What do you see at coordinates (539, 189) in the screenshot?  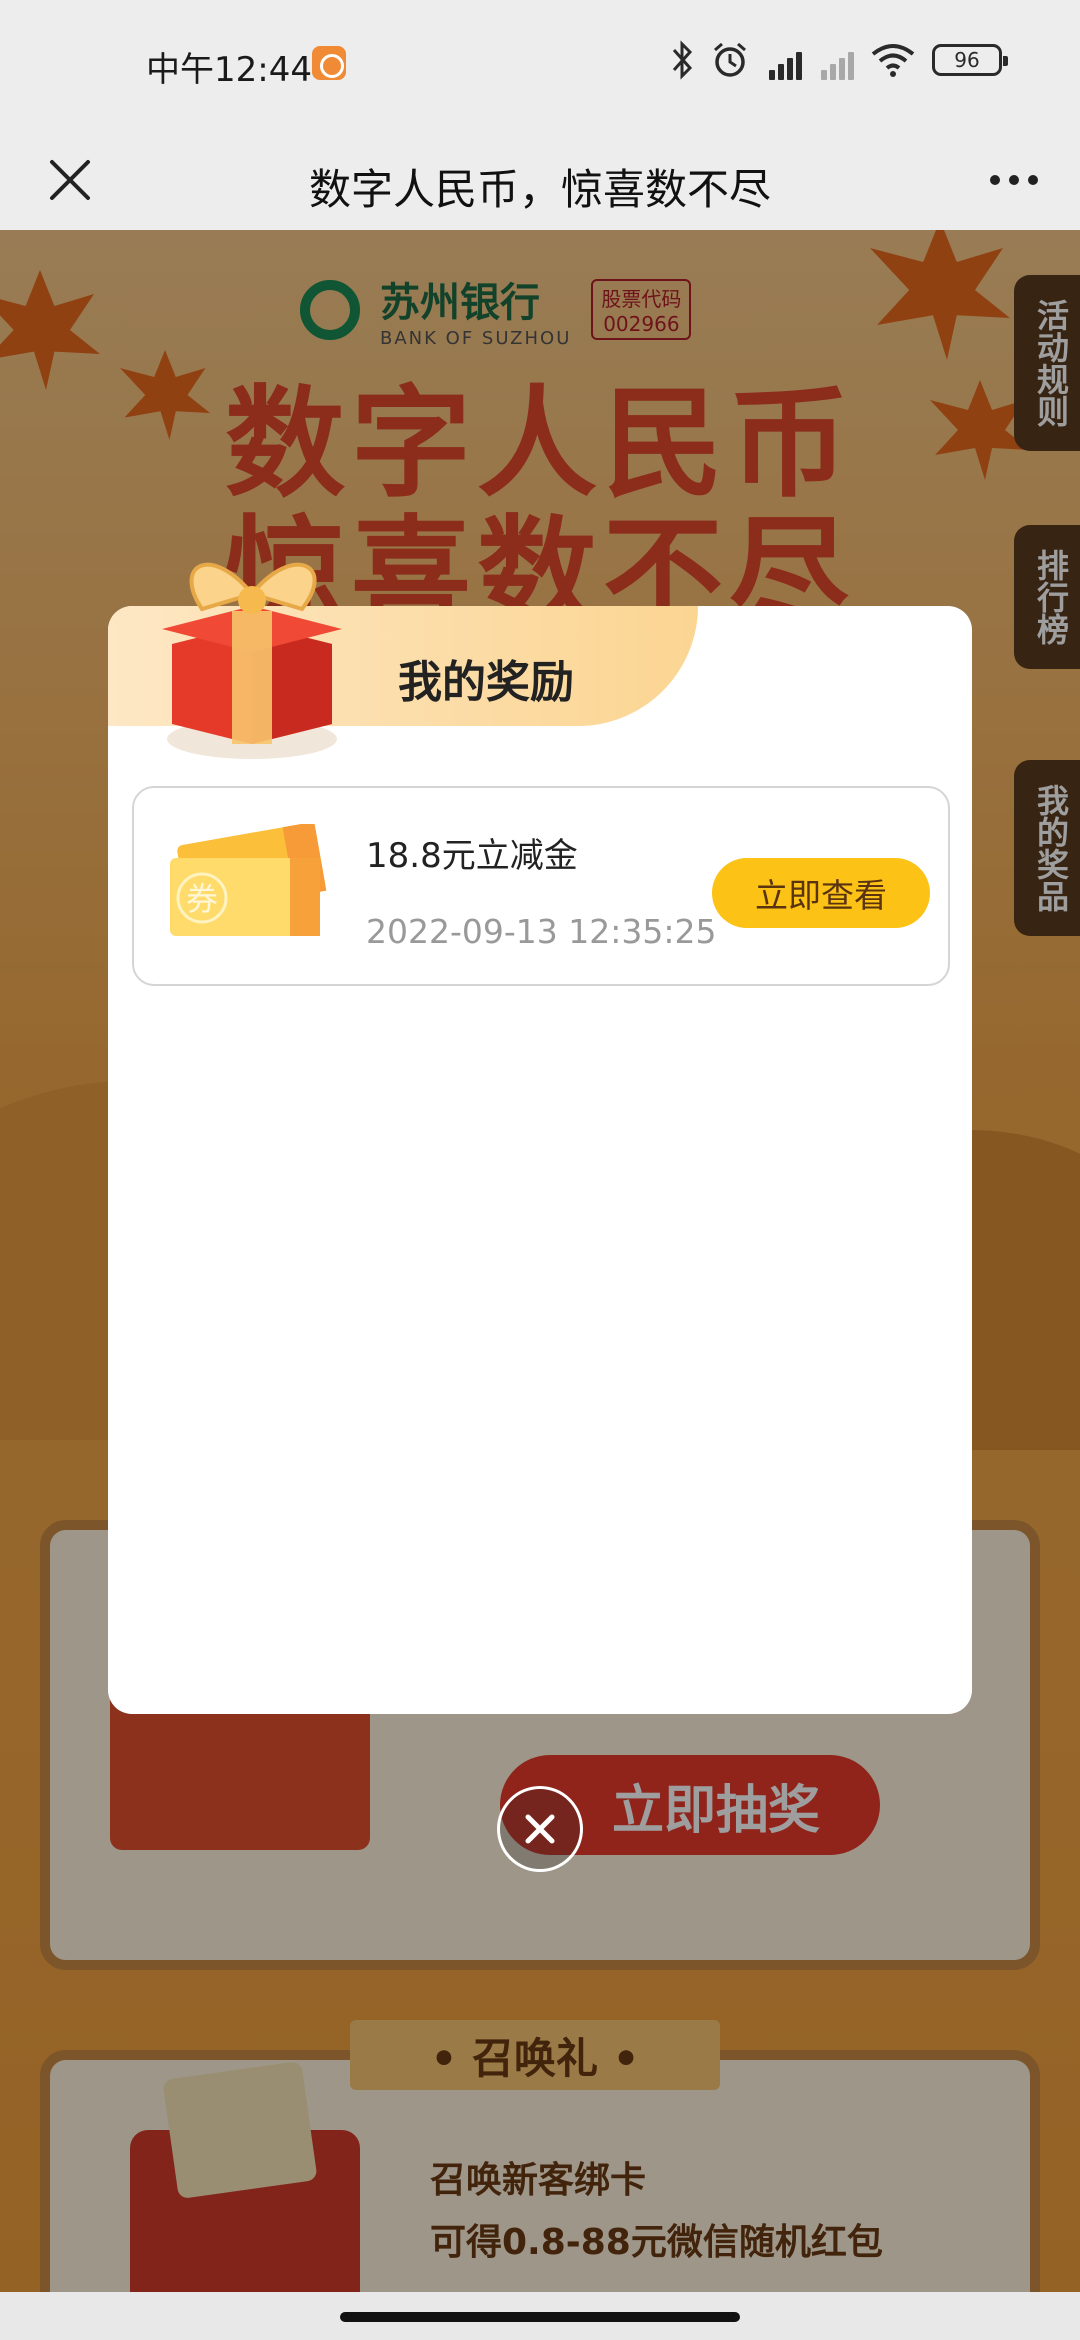 I see `page-title: 数字人民币，惊喜数不尽` at bounding box center [539, 189].